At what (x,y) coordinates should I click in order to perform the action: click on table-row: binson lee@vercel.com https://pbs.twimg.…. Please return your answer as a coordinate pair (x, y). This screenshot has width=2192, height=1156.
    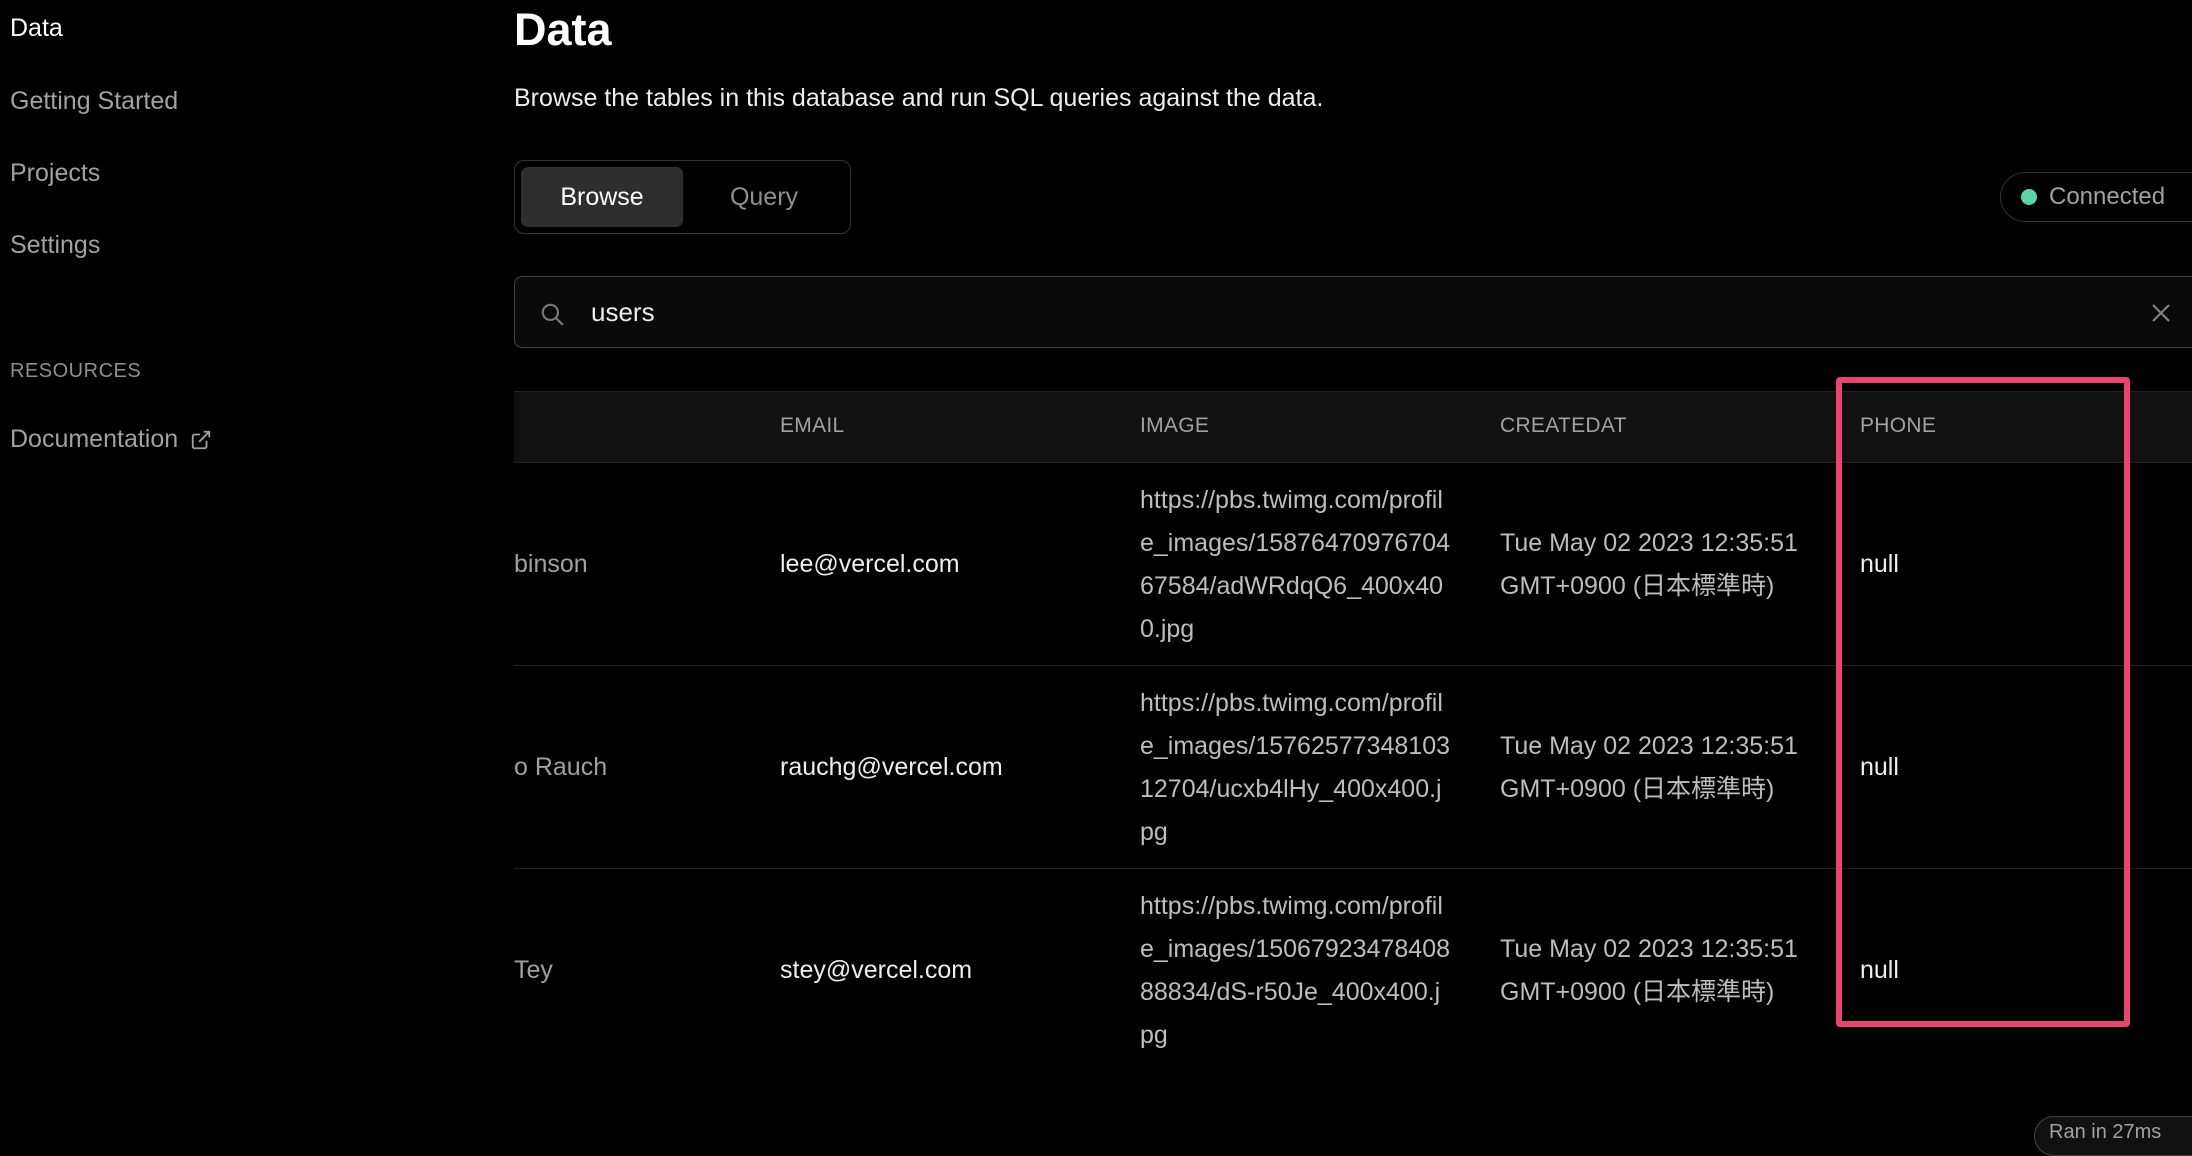
    Looking at the image, I should click on (1353, 564).